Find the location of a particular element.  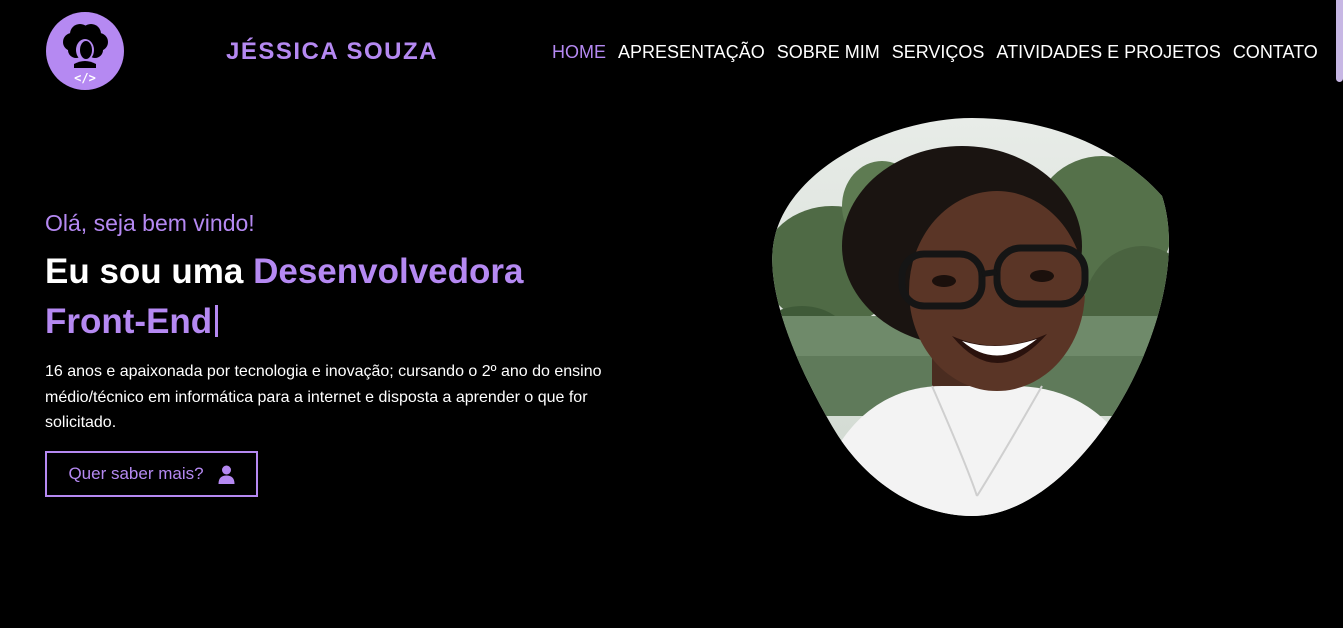

scrollbar-thumb is located at coordinates (1339, 41).